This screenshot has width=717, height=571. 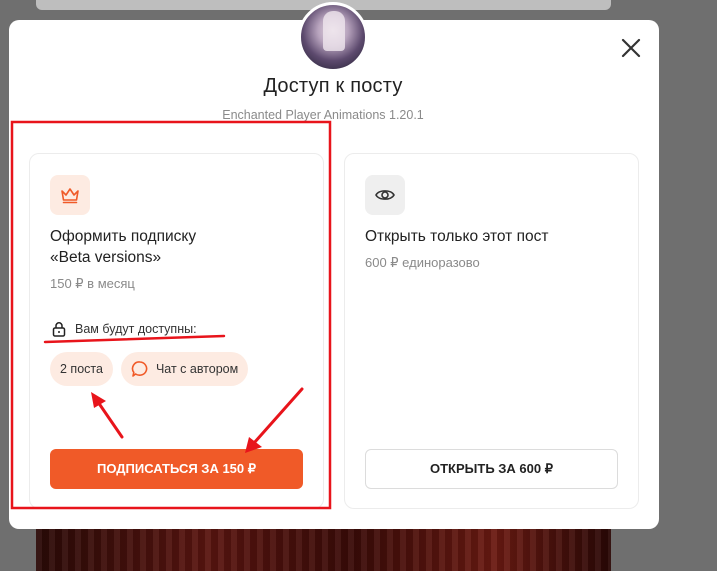 What do you see at coordinates (334, 31) in the screenshot?
I see `avatar-figure` at bounding box center [334, 31].